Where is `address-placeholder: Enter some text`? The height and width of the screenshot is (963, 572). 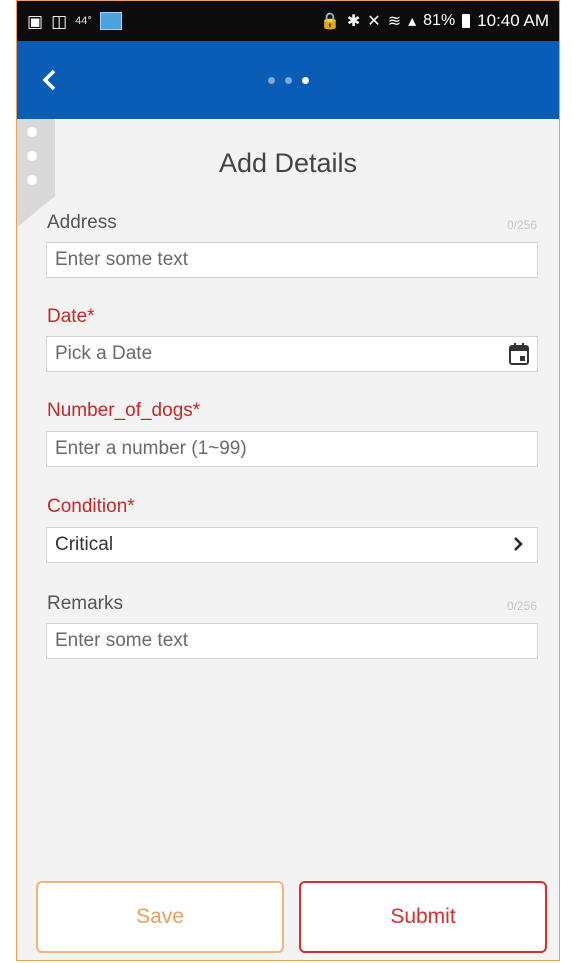 address-placeholder: Enter some text is located at coordinates (122, 259).